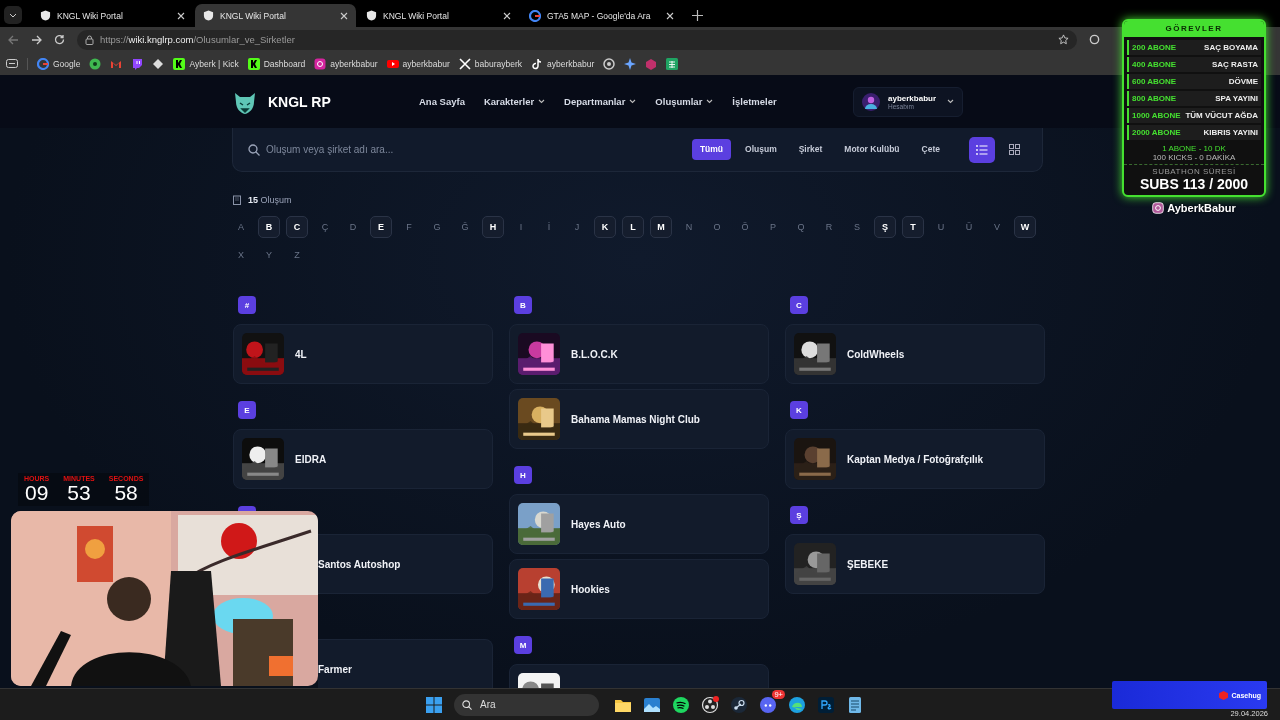  I want to click on bookmark-toggle-icon, so click(12, 63).